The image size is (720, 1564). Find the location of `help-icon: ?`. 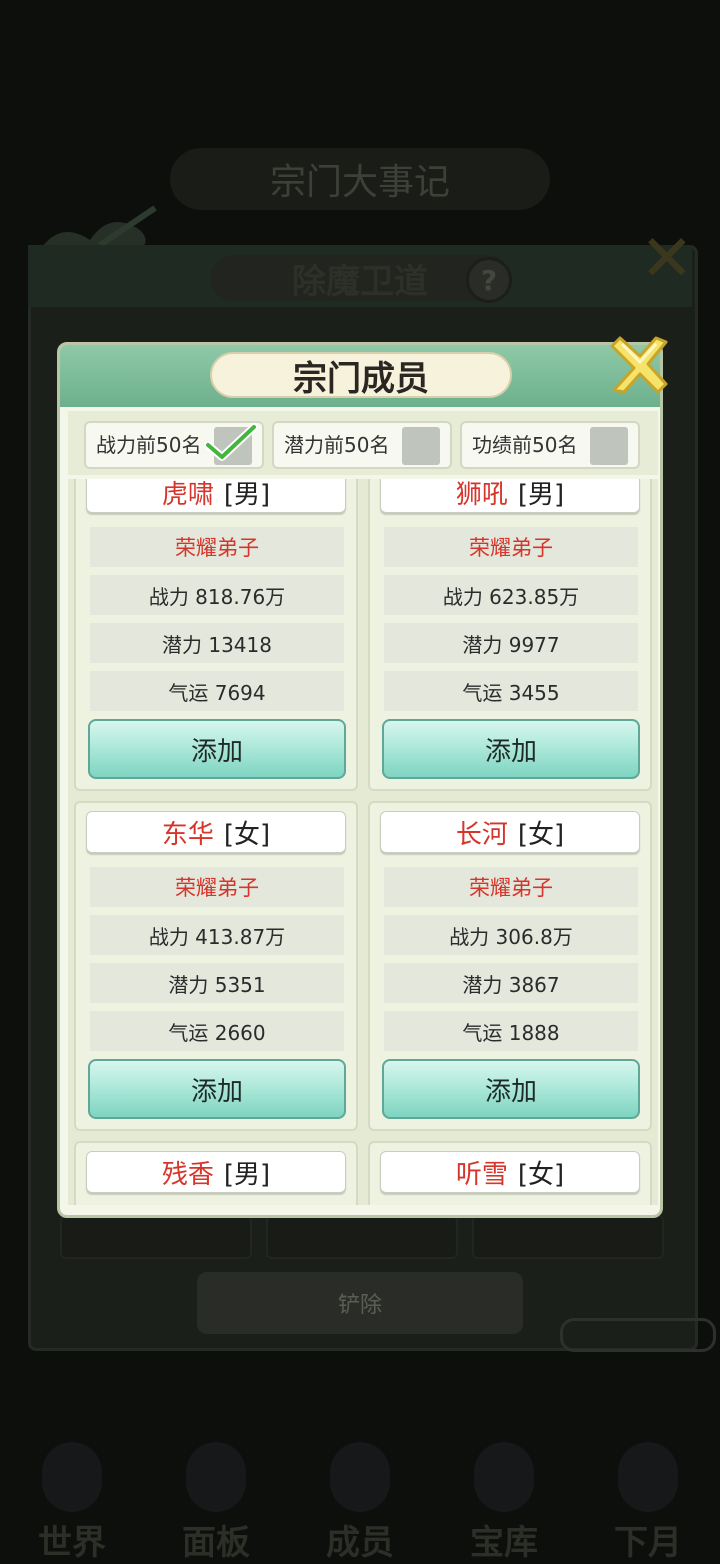

help-icon: ? is located at coordinates (489, 280).